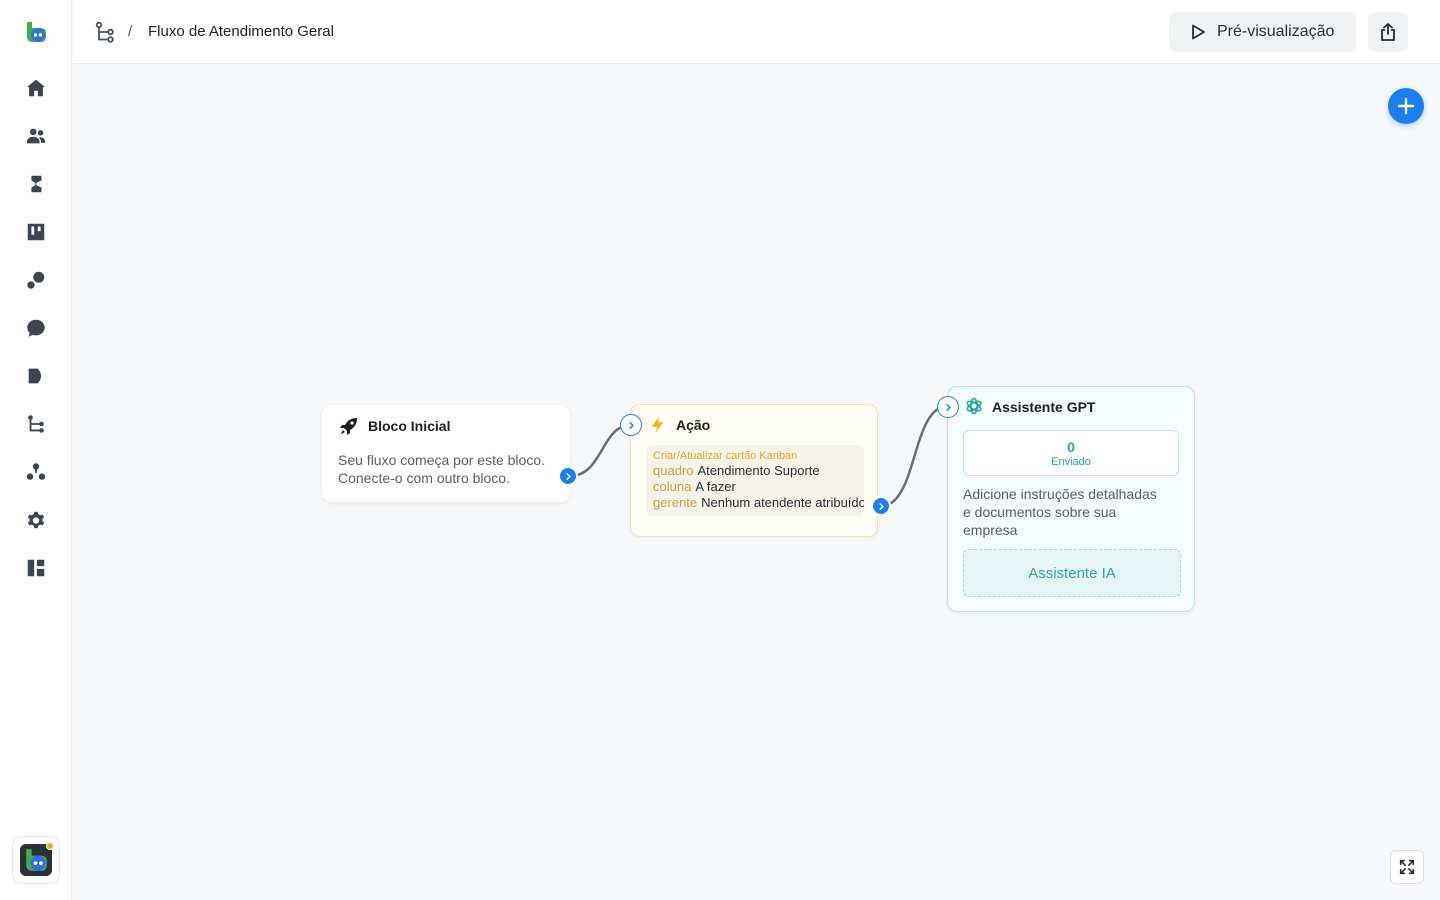  What do you see at coordinates (105, 32) in the screenshot?
I see `flow-icon` at bounding box center [105, 32].